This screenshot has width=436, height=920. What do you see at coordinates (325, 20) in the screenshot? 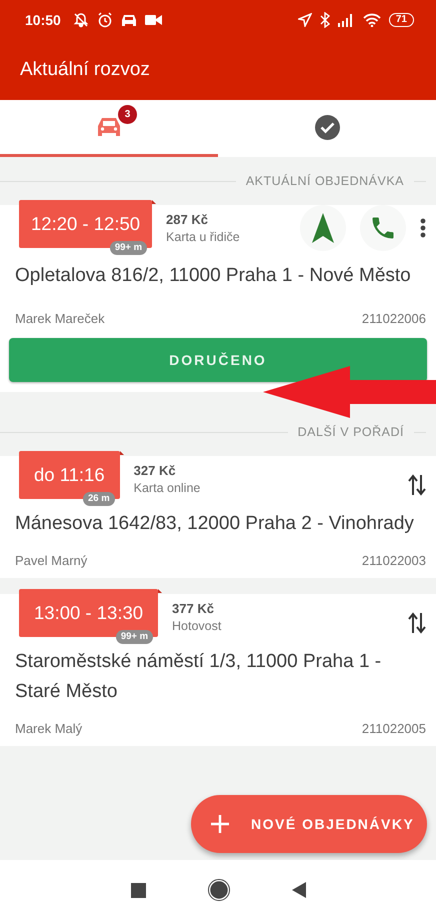
I see `bluetooth-icon` at bounding box center [325, 20].